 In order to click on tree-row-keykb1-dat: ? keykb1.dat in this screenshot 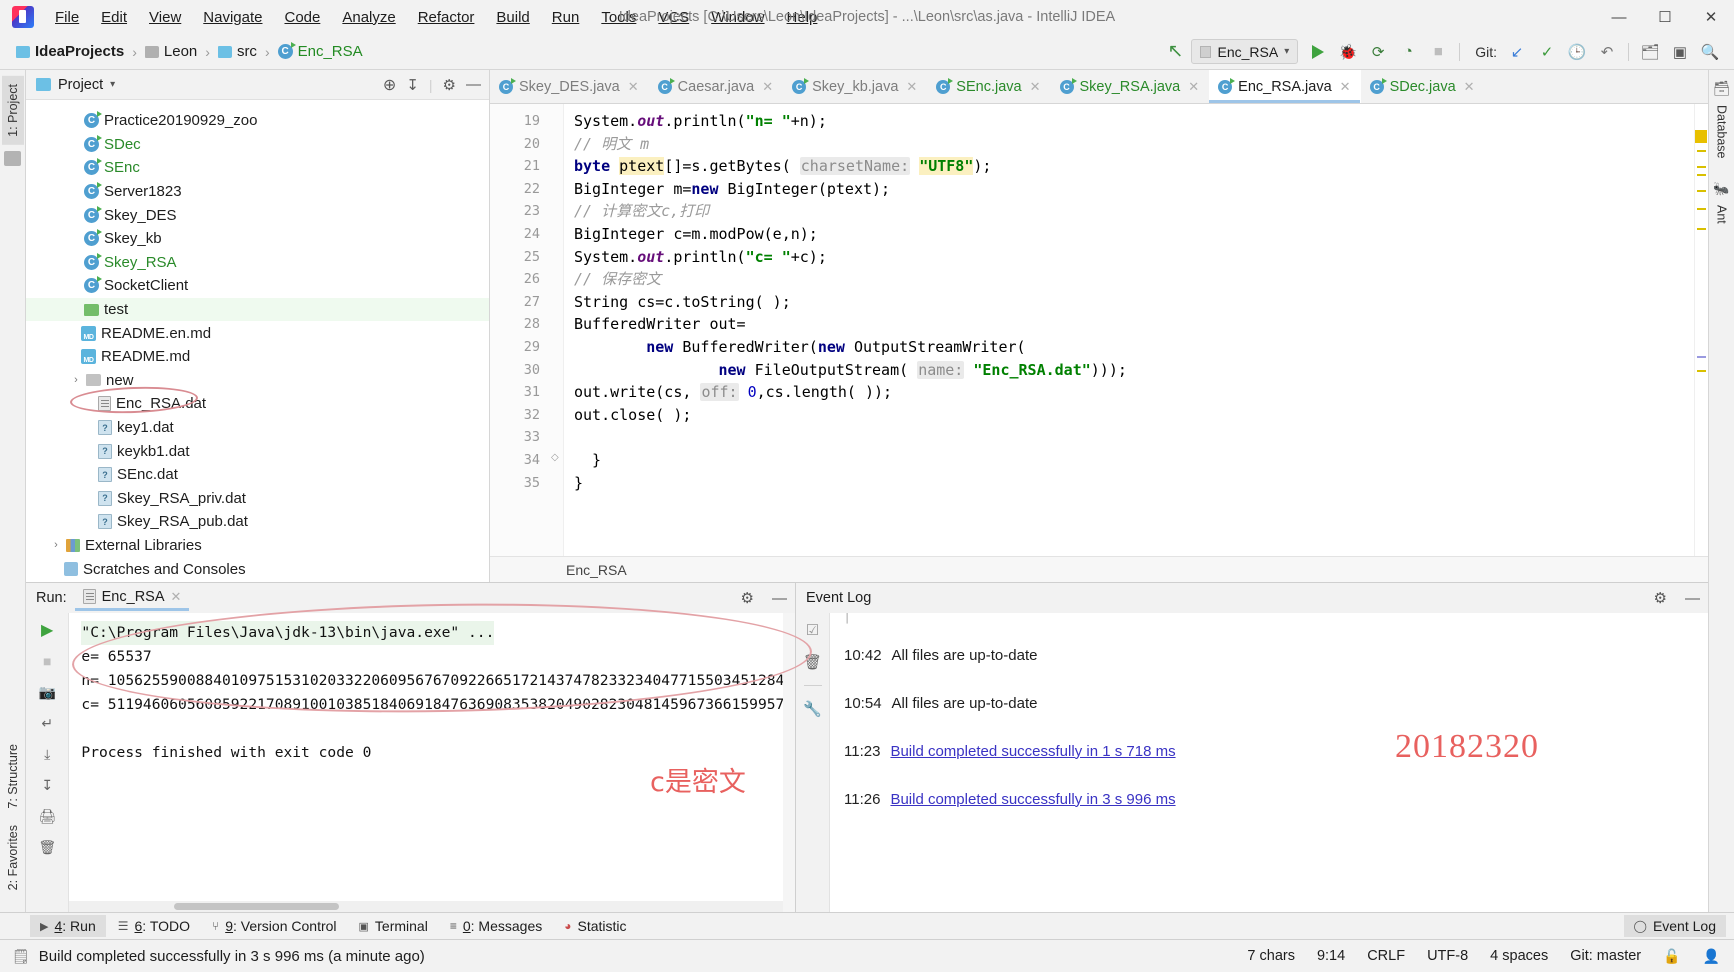, I will do `click(257, 451)`.